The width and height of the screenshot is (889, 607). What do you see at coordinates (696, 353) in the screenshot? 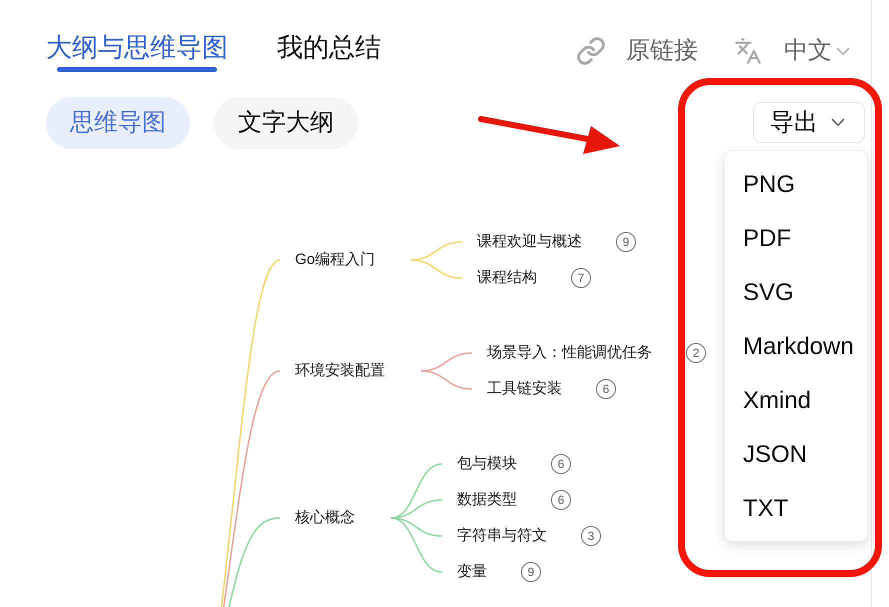
I see `count-badge: 2` at bounding box center [696, 353].